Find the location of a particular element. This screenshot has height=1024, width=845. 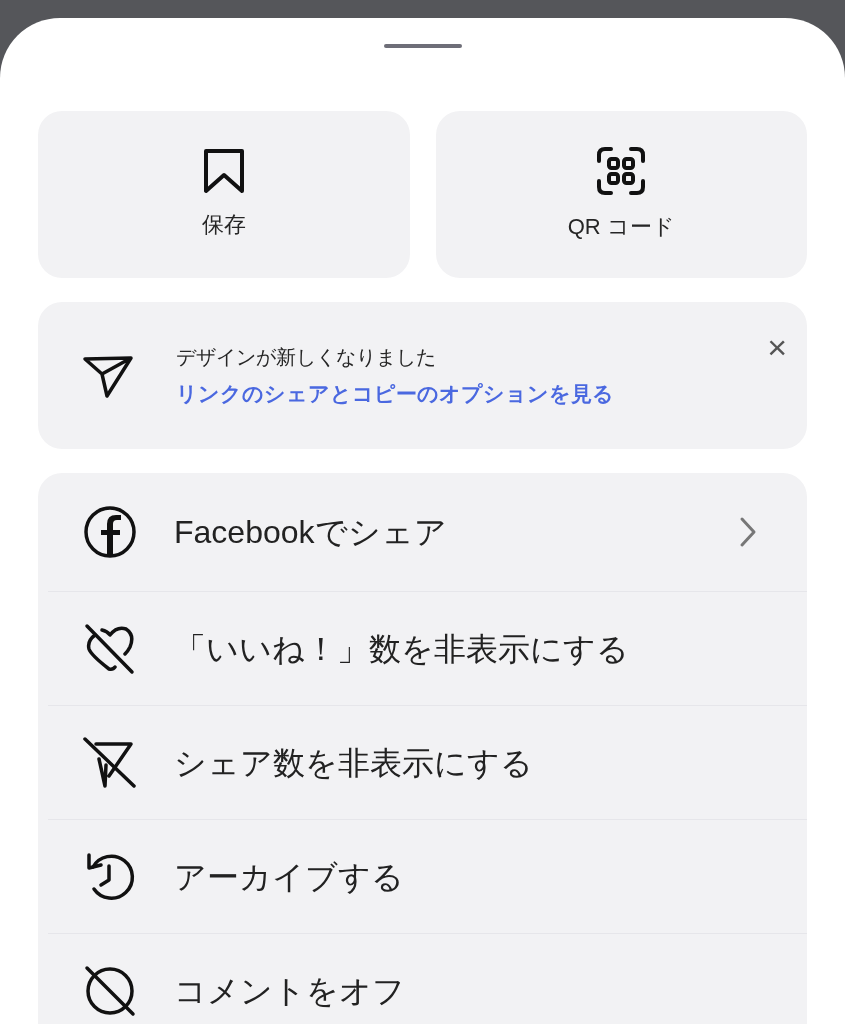

menu-label: Facebookでシェア is located at coordinates (311, 532).